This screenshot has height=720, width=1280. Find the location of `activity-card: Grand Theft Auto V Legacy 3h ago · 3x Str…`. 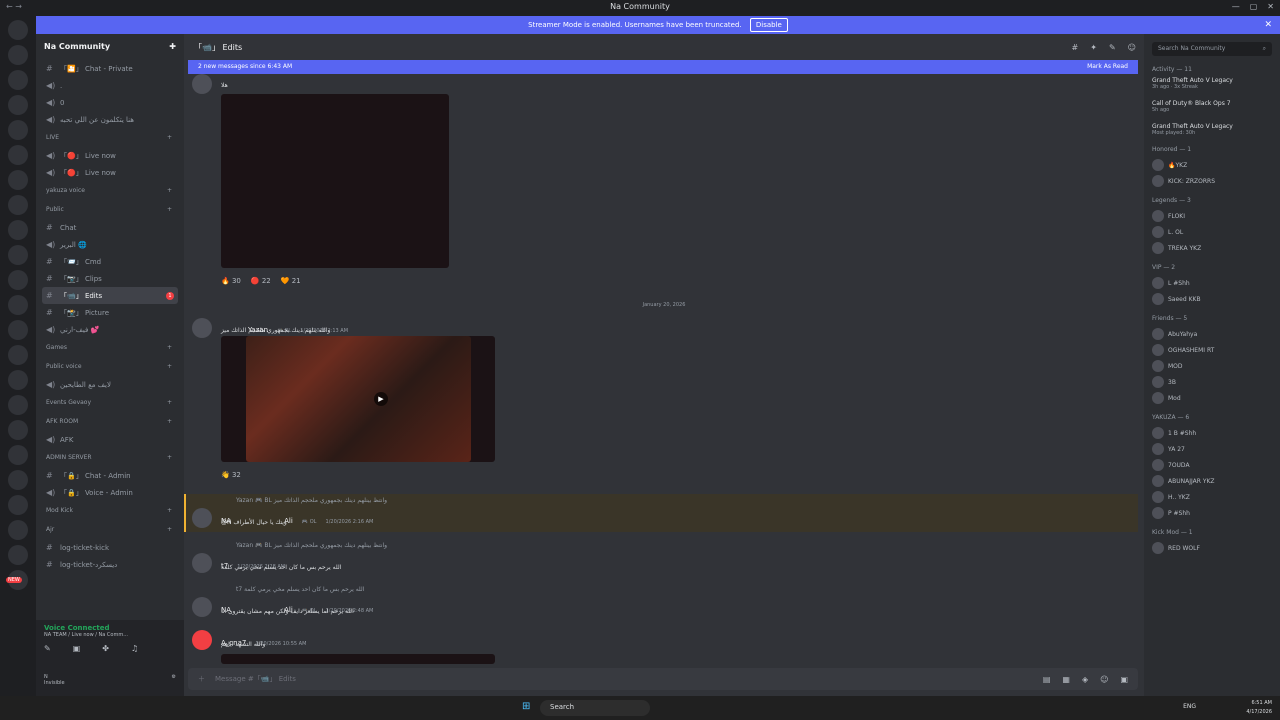

activity-card: Grand Theft Auto V Legacy 3h ago · 3x Str… is located at coordinates (1212, 83).